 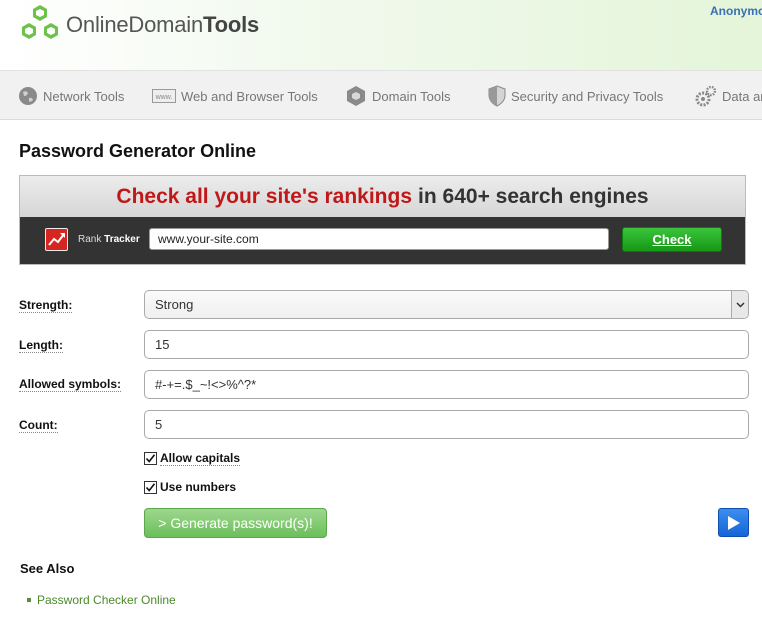 I want to click on logo-text-bold: Tools, so click(x=231, y=24).